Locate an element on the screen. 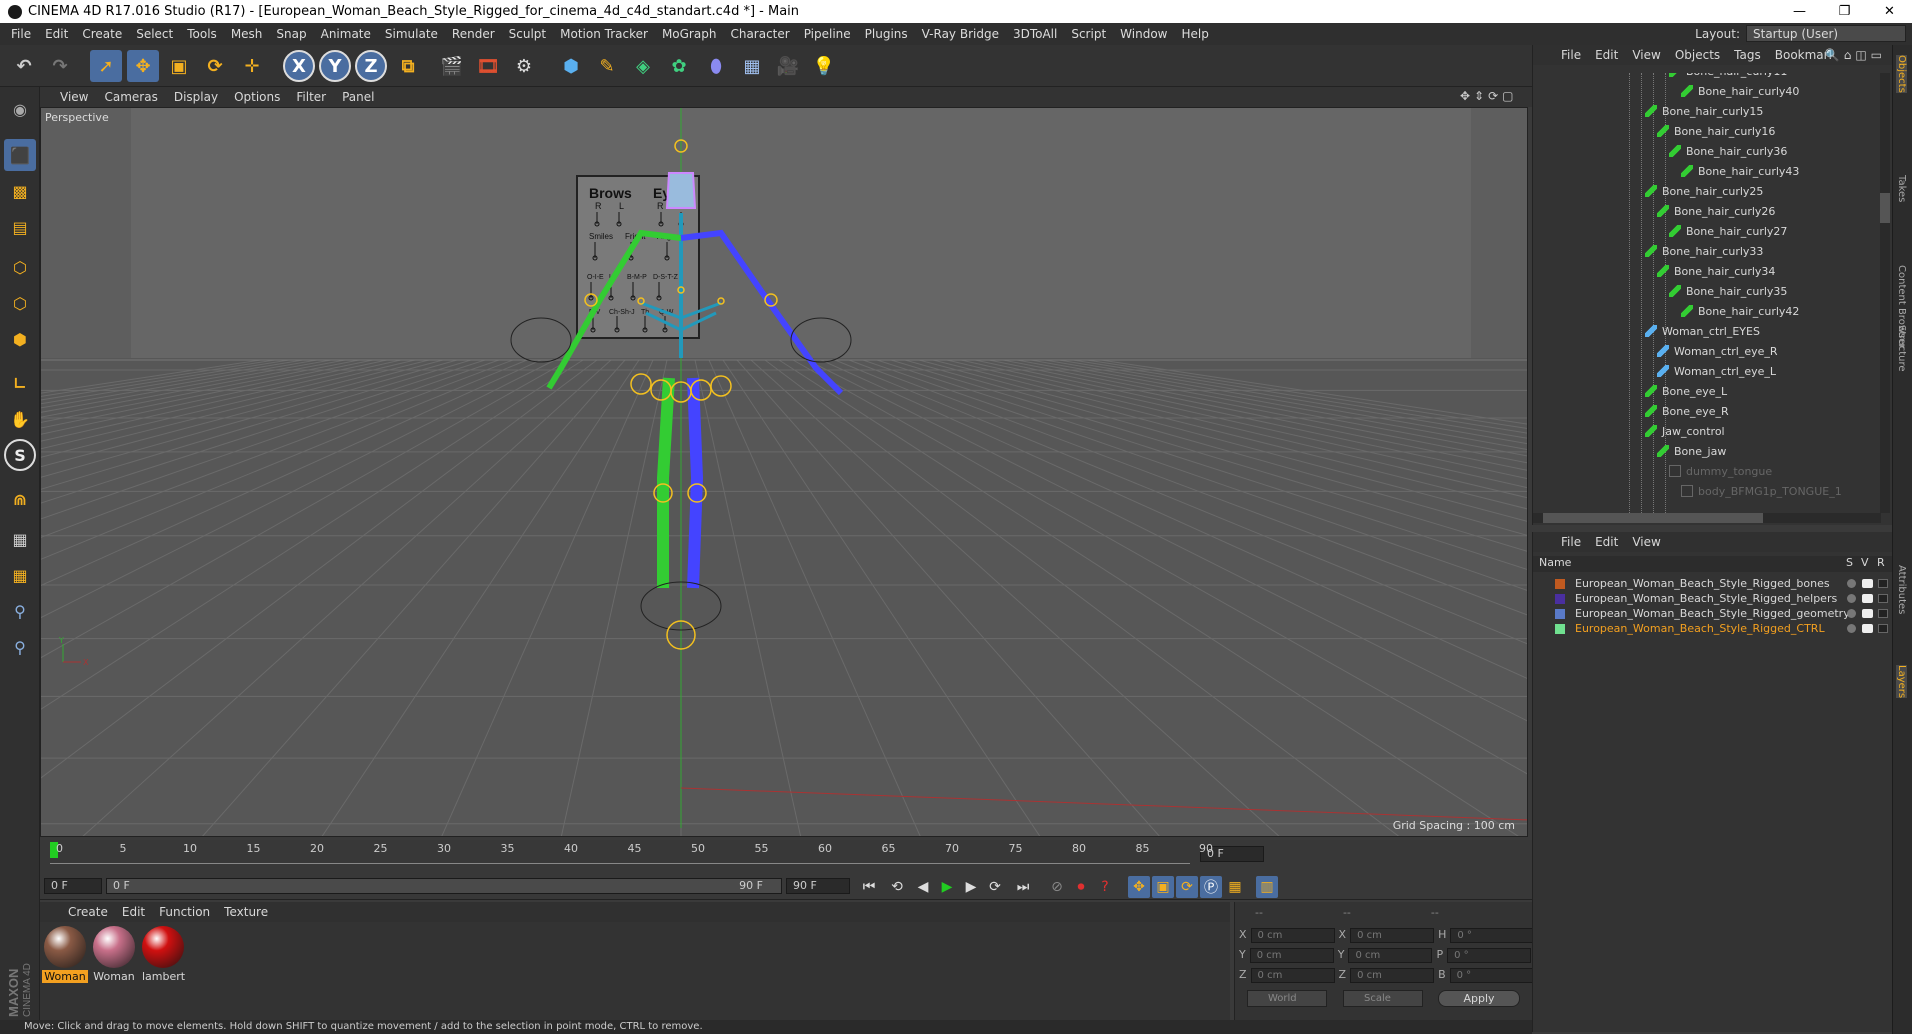 The image size is (1912, 1034). object-tree-item: Bone_hair_curly25 is located at coordinates (1704, 191).